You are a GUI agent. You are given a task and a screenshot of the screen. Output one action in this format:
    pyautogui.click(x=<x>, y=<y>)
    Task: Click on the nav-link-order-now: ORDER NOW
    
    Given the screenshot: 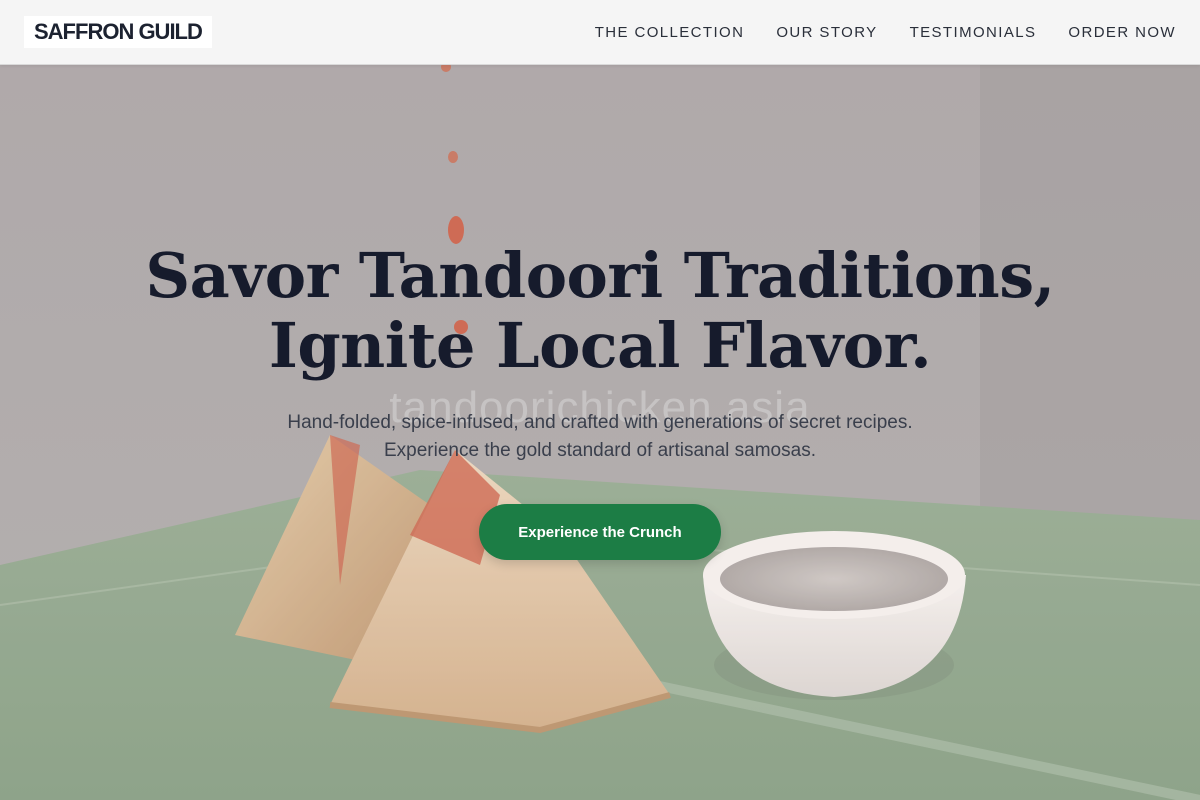 What is the action you would take?
    pyautogui.click(x=1122, y=32)
    